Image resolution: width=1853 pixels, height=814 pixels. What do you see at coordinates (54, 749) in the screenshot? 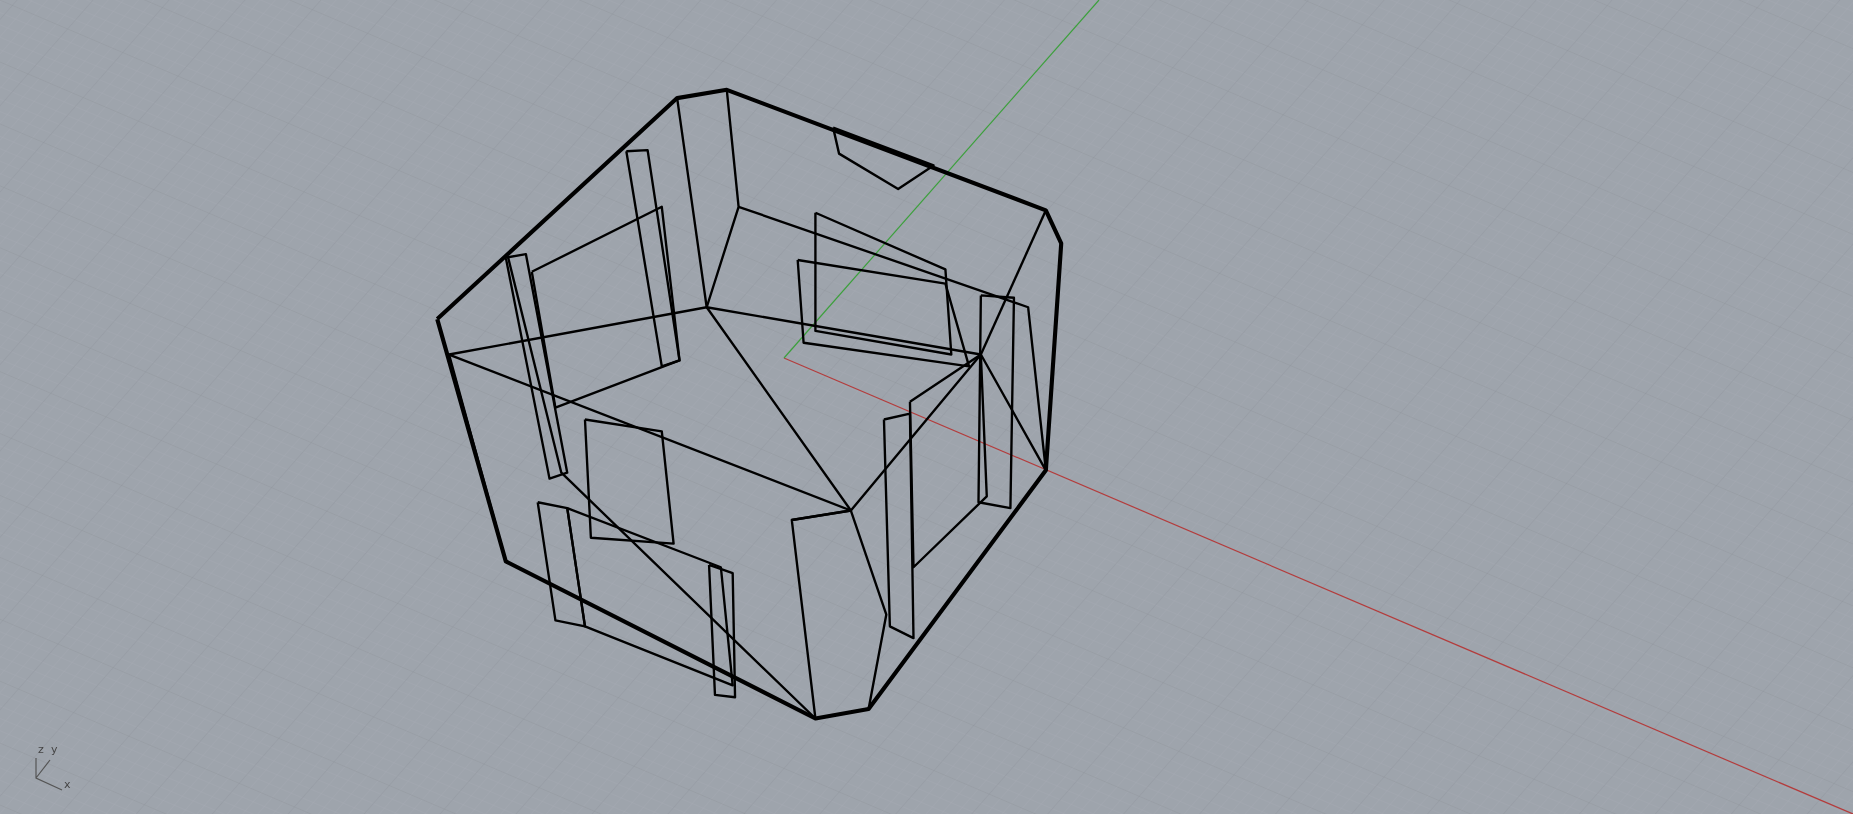
I see `axis-label: y` at bounding box center [54, 749].